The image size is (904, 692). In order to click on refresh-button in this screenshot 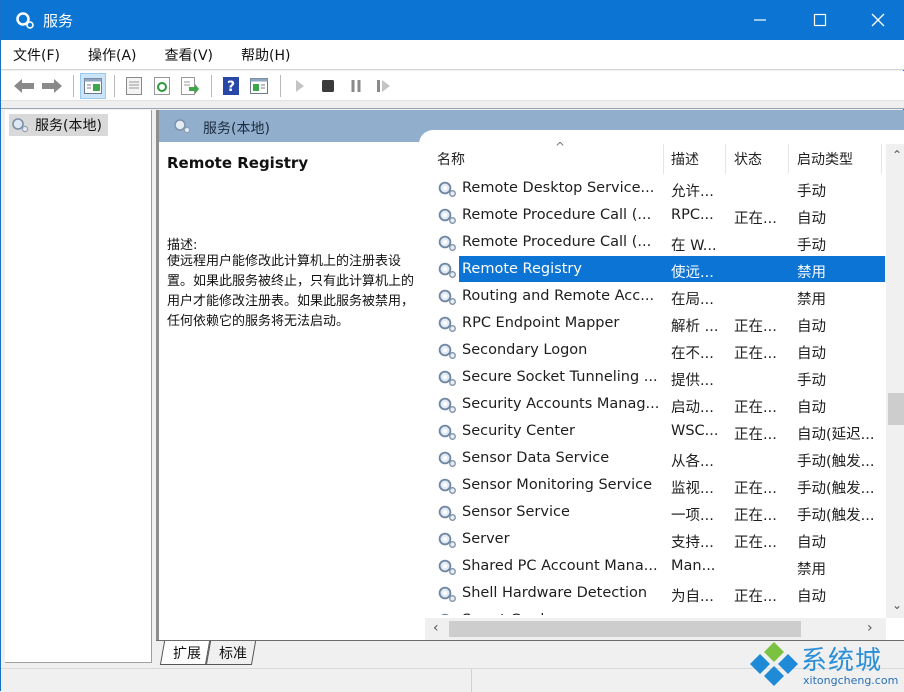, I will do `click(162, 86)`.